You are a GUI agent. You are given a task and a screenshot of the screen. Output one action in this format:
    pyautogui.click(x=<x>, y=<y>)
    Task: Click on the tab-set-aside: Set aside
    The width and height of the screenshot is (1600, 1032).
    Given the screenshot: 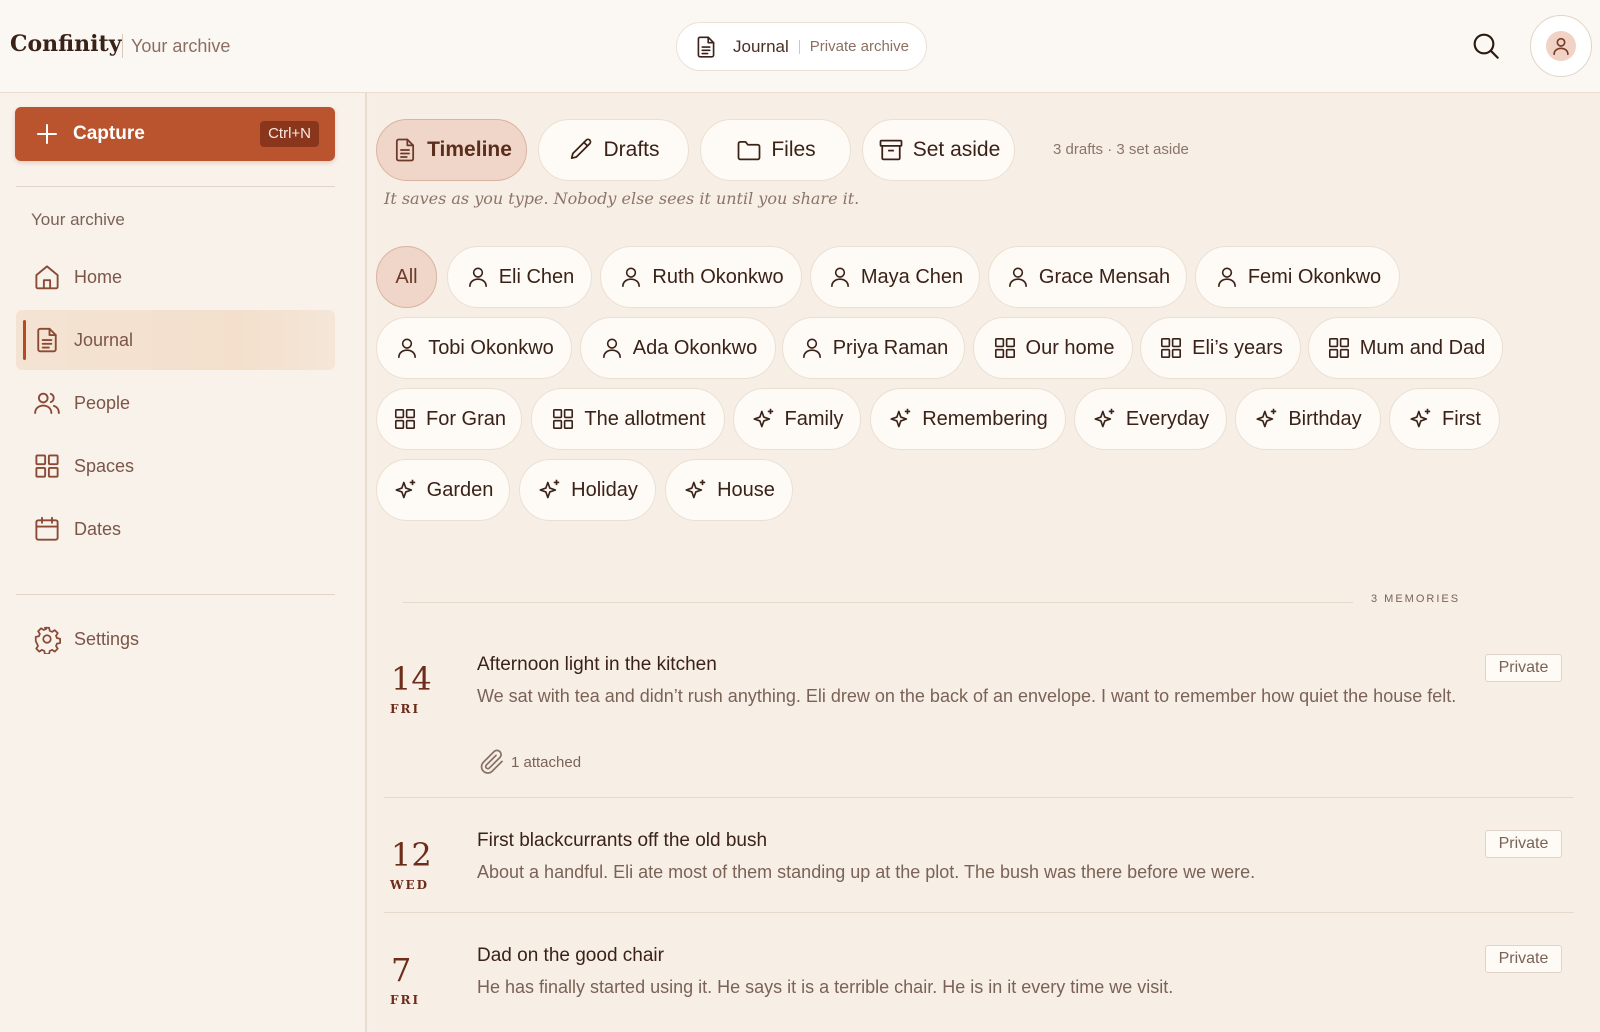 What is the action you would take?
    pyautogui.click(x=938, y=150)
    